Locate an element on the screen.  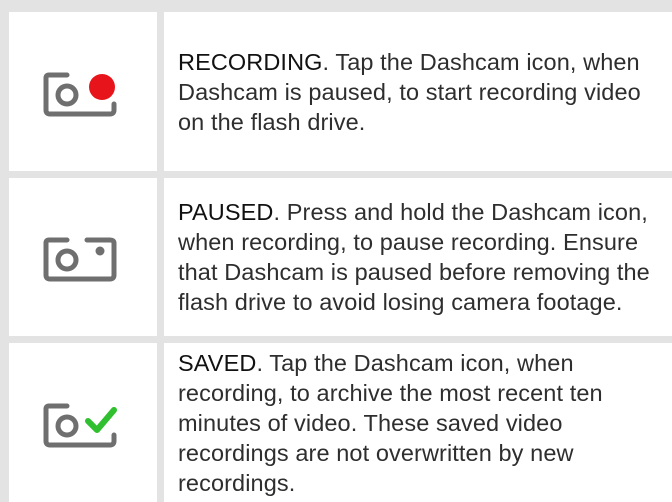
dashcam-saved-icon is located at coordinates (80, 425).